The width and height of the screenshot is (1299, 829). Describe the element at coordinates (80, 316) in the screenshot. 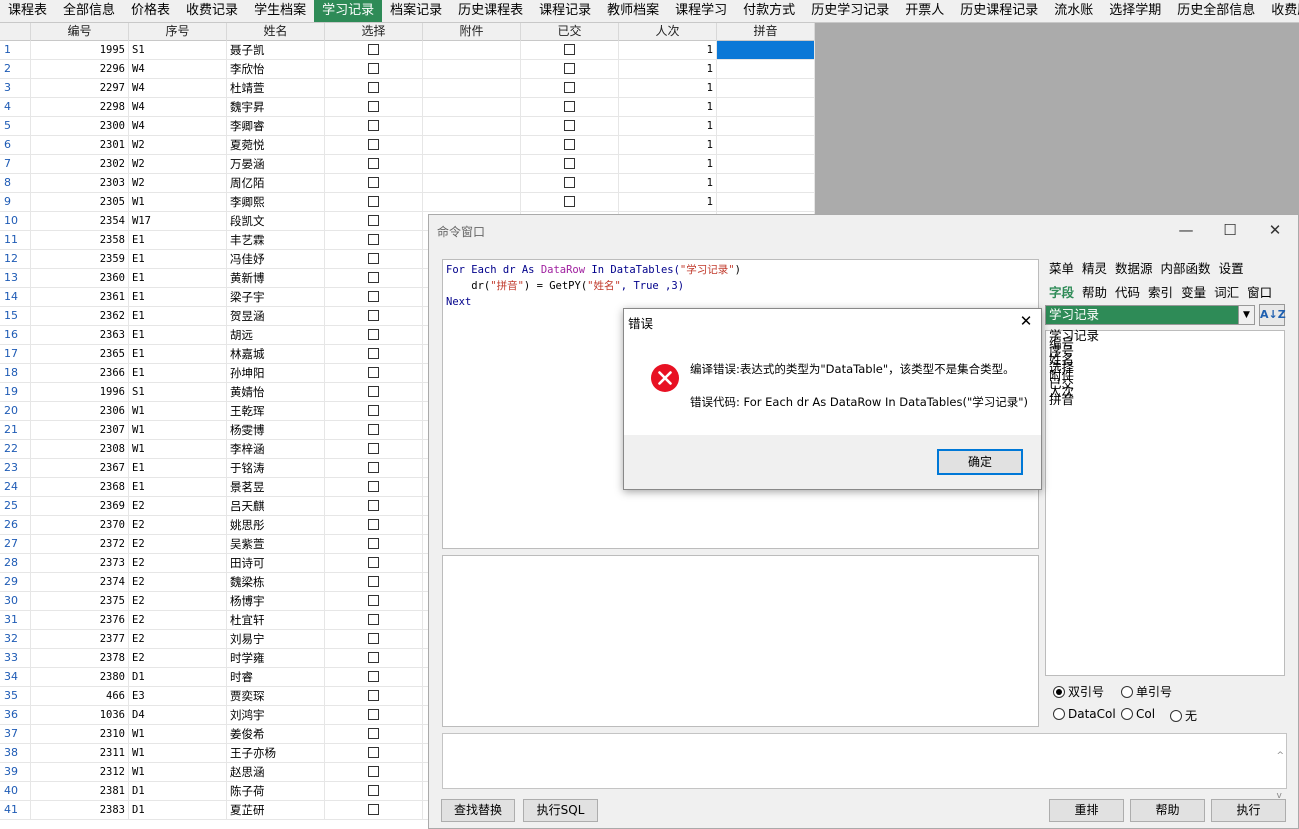

I see `cell-id: 2362` at that location.